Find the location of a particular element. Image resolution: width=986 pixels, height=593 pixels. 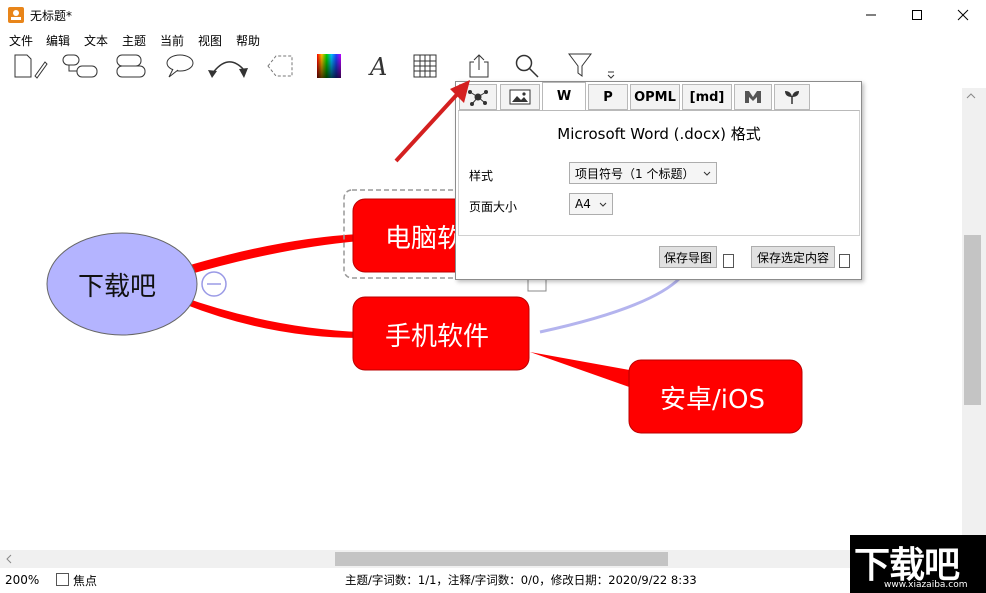

tab-opml: OPML is located at coordinates (655, 97).